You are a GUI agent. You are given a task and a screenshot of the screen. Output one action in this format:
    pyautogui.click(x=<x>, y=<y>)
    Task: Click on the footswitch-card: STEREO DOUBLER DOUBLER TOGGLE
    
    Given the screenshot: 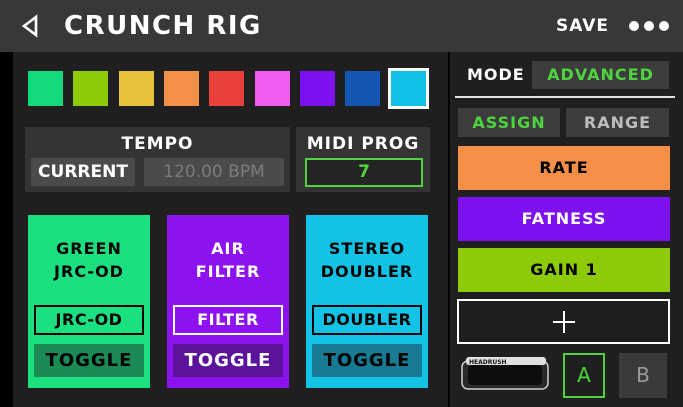 What is the action you would take?
    pyautogui.click(x=367, y=301)
    